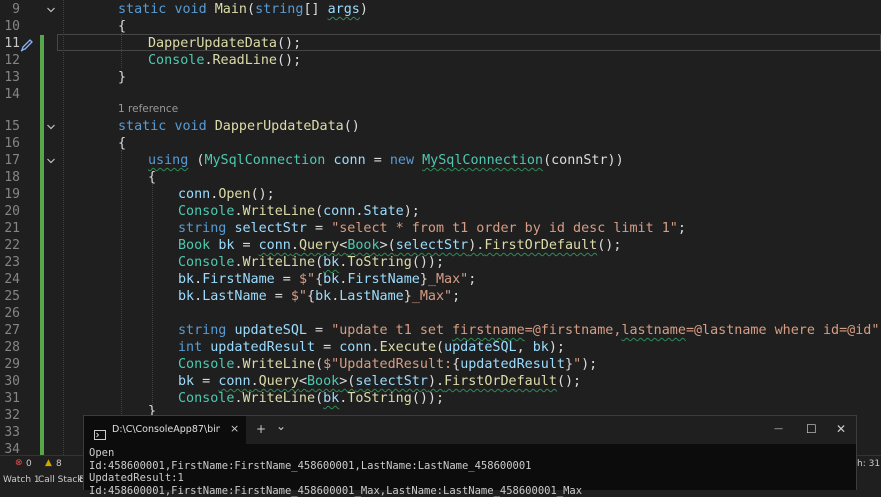 This screenshot has width=881, height=497. I want to click on chevron-down-icon: ⌄, so click(281, 426).